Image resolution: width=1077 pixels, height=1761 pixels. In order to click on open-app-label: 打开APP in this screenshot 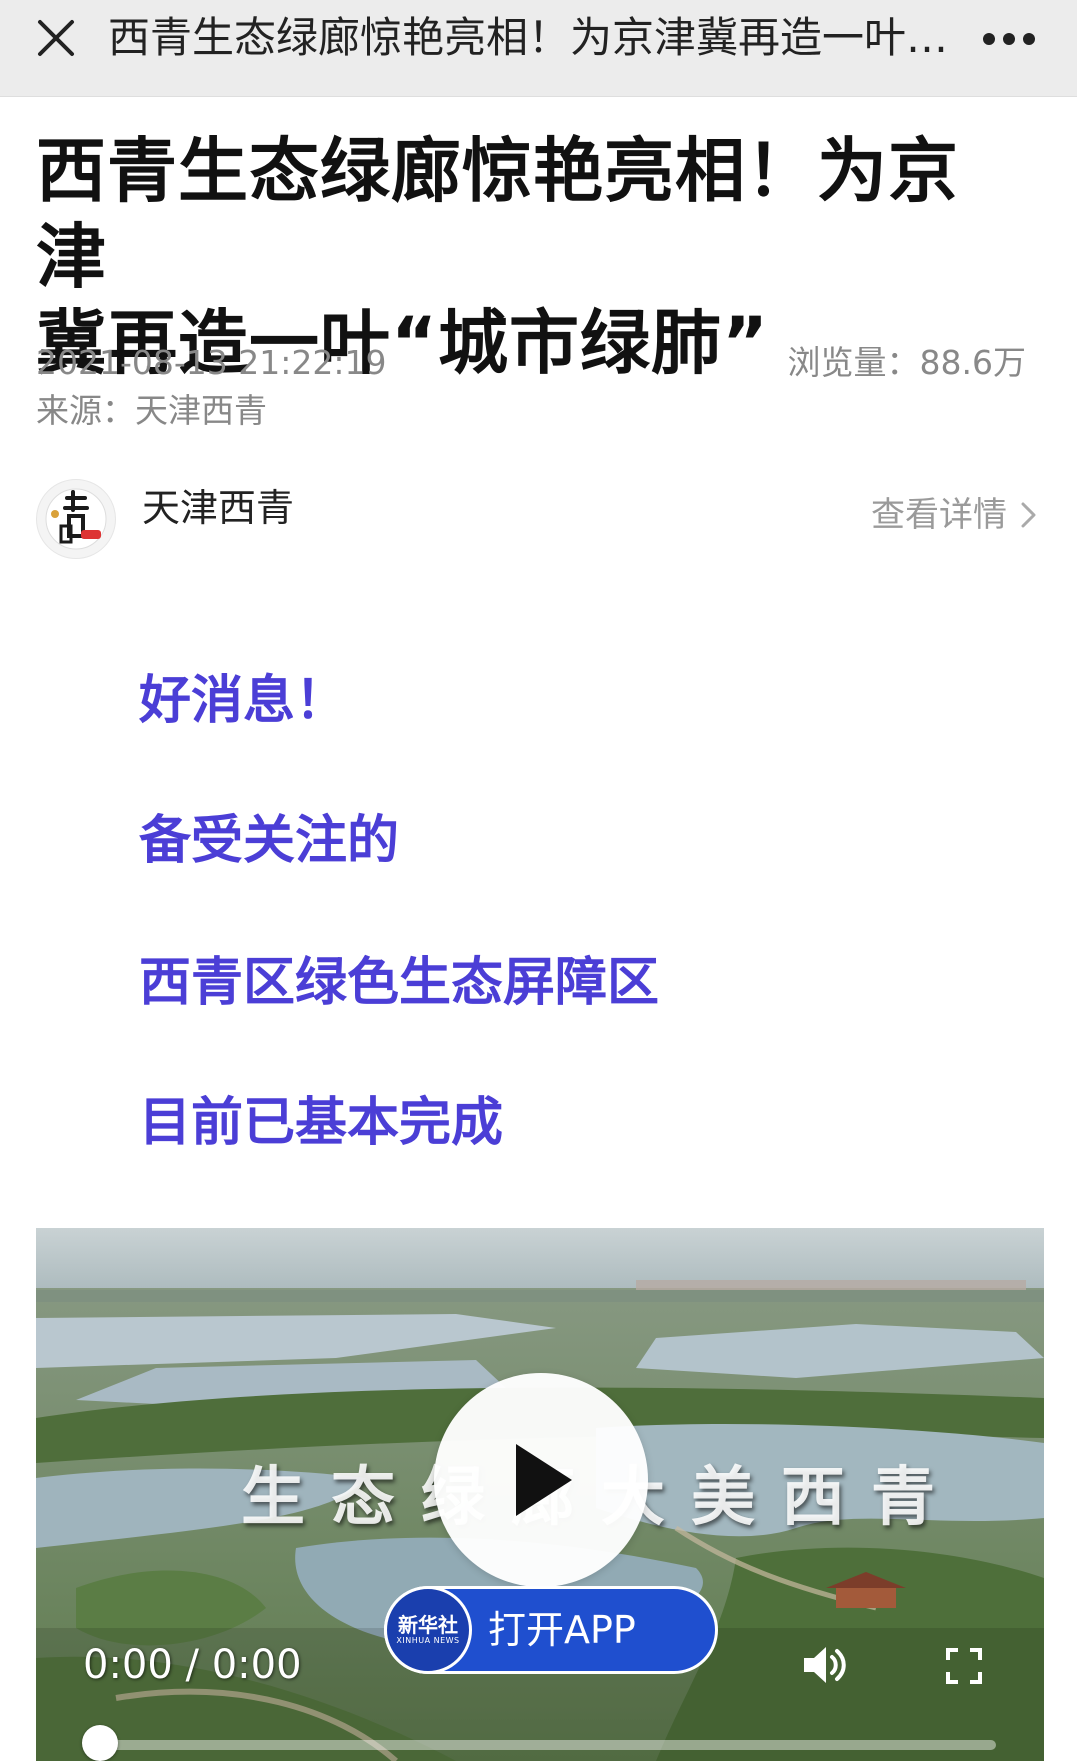, I will do `click(562, 1630)`.